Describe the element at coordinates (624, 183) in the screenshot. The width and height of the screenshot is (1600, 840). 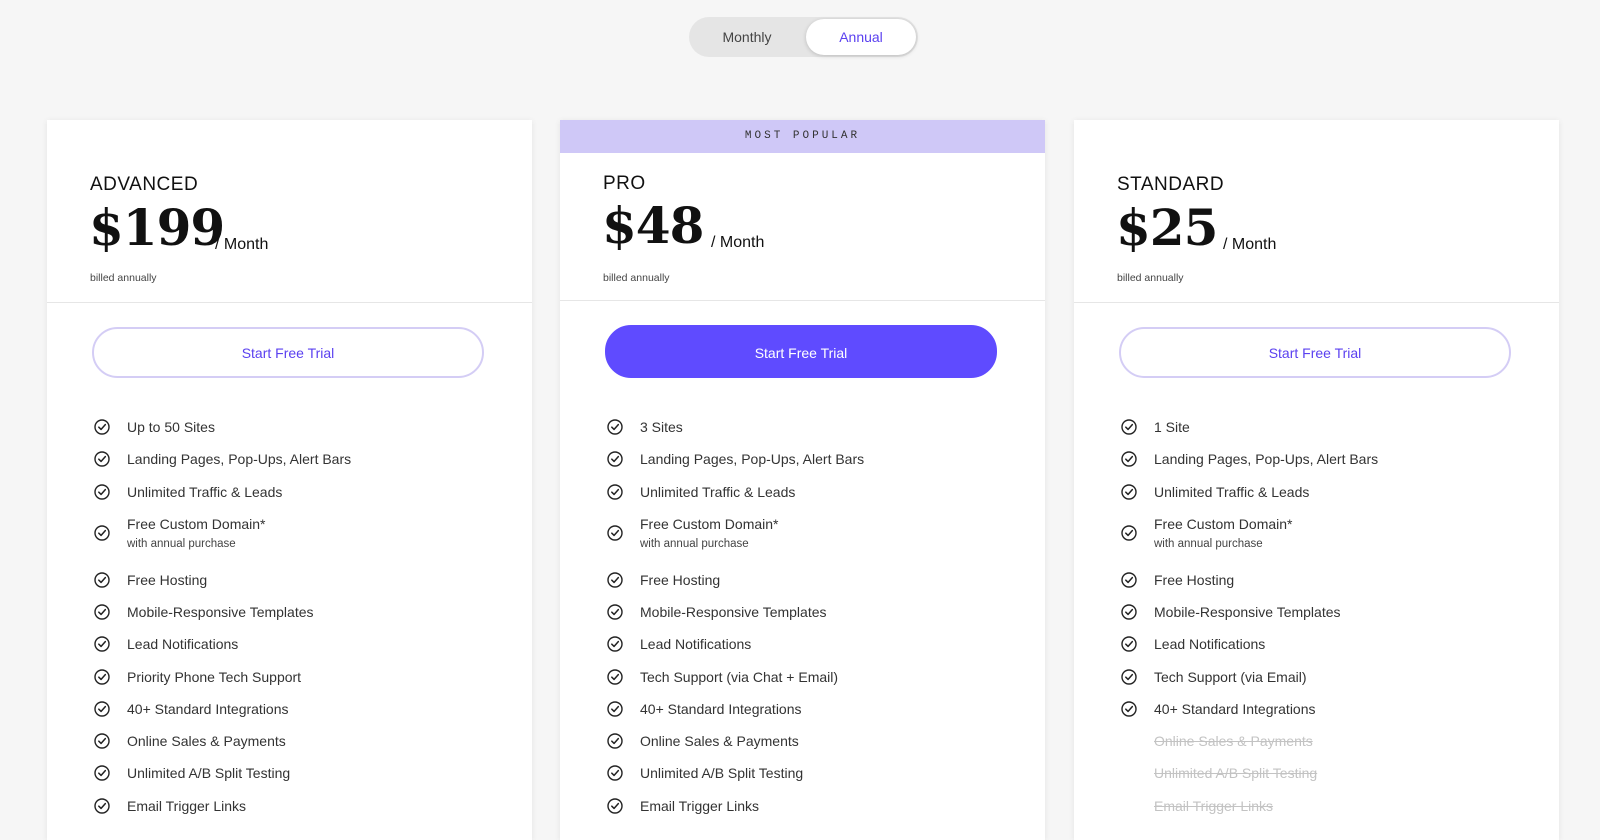
I see `plan-name: PRO` at that location.